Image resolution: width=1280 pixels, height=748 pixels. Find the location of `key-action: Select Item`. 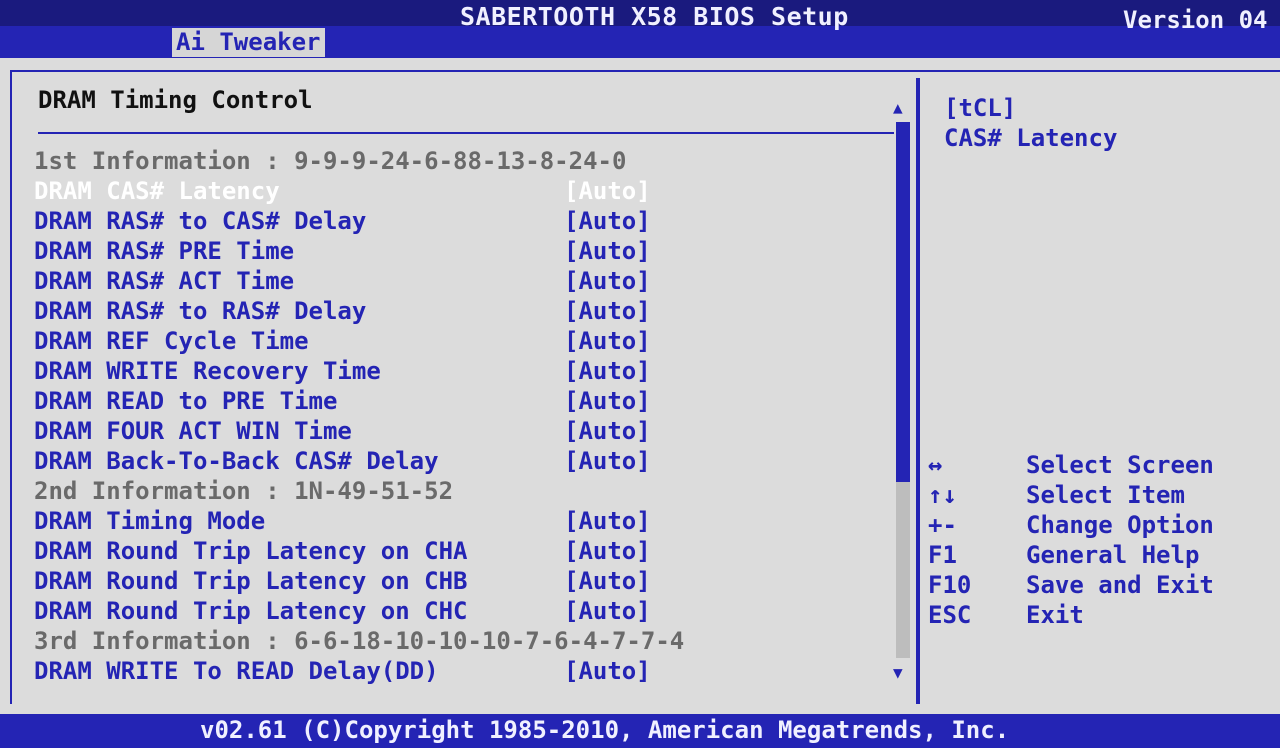

key-action: Select Item is located at coordinates (1105, 495).